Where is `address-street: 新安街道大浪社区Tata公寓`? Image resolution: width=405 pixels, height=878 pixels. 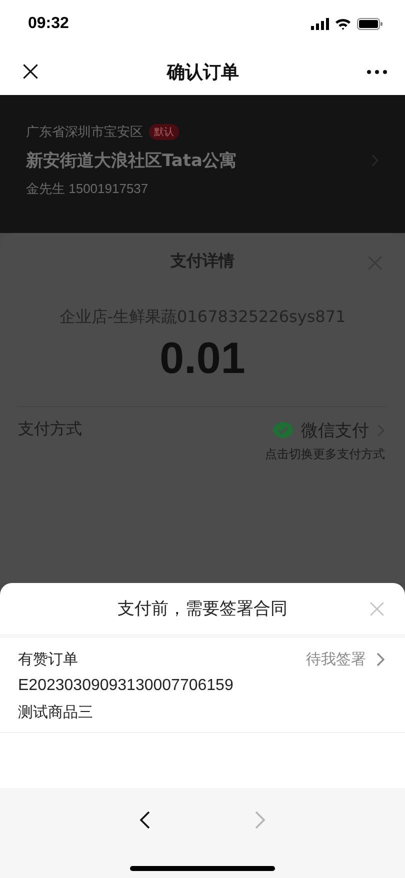
address-street: 新安街道大浪社区Tata公寓 is located at coordinates (131, 161).